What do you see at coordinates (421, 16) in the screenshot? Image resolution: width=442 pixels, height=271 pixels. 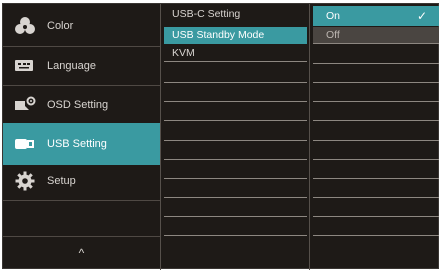 I see `check-icon: ✓` at bounding box center [421, 16].